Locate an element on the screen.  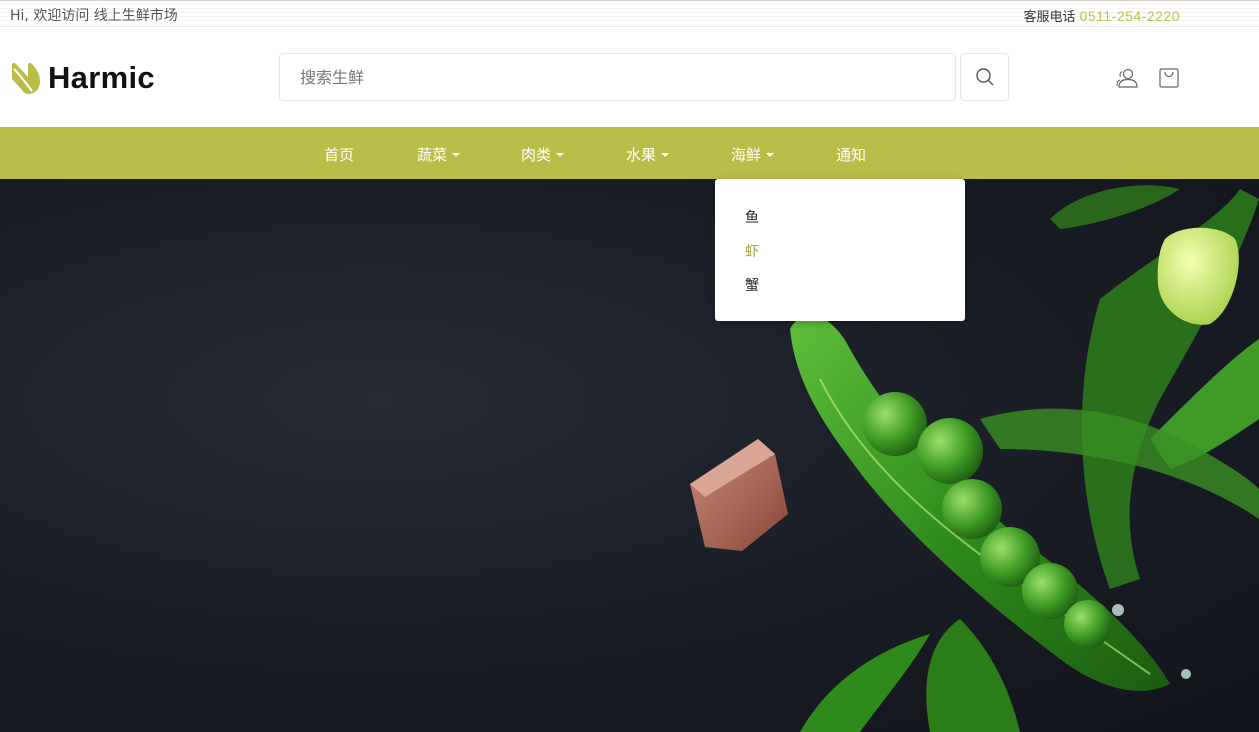
nav-item-meat: 肉类 is located at coordinates (543, 154).